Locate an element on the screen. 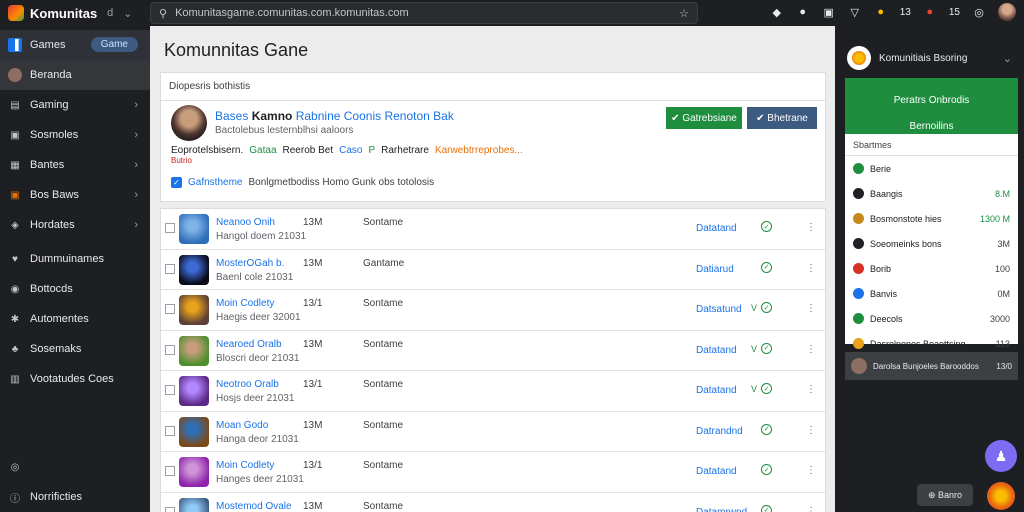 The height and width of the screenshot is (512, 1024). stat-item: Berie is located at coordinates (931, 168).